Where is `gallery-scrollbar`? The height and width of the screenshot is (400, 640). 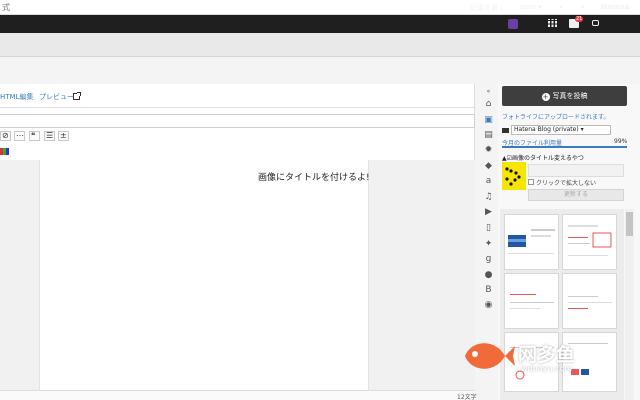 gallery-scrollbar is located at coordinates (629, 304).